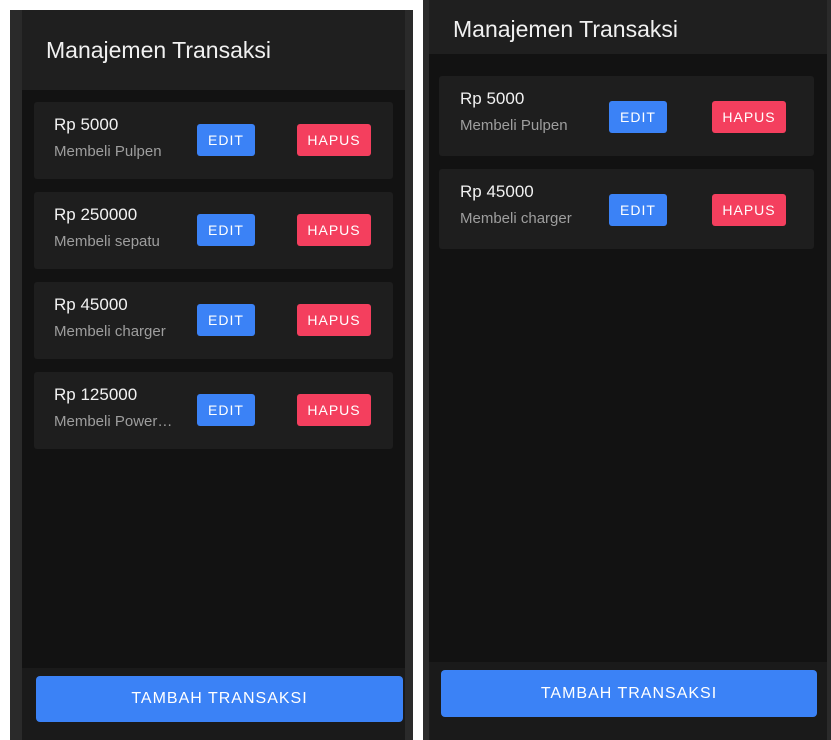 This screenshot has height=740, width=831. I want to click on transaction-amount: Rp 250000, so click(96, 214).